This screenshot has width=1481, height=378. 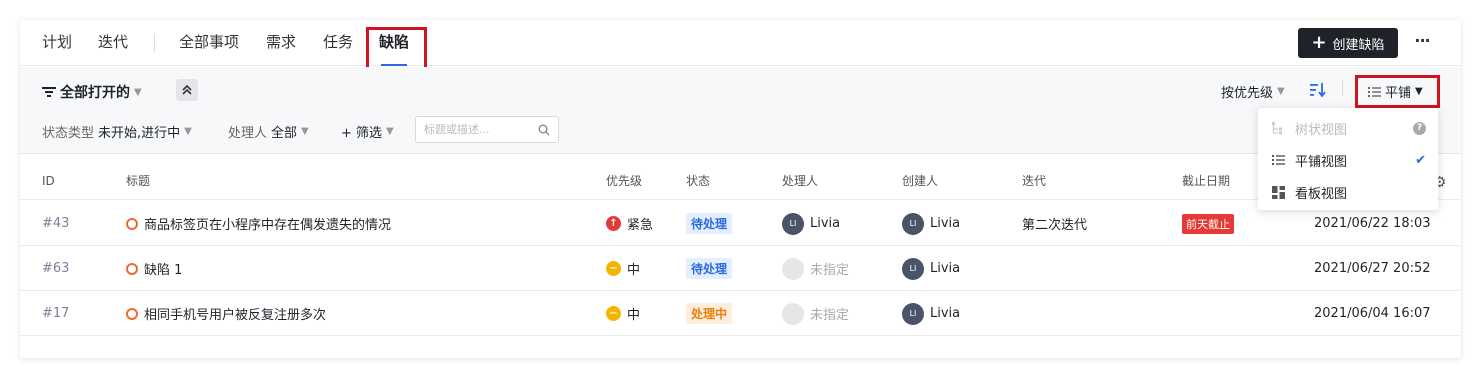 I want to click on menu-item-tree-view: 树状视图 ?, so click(x=1348, y=128).